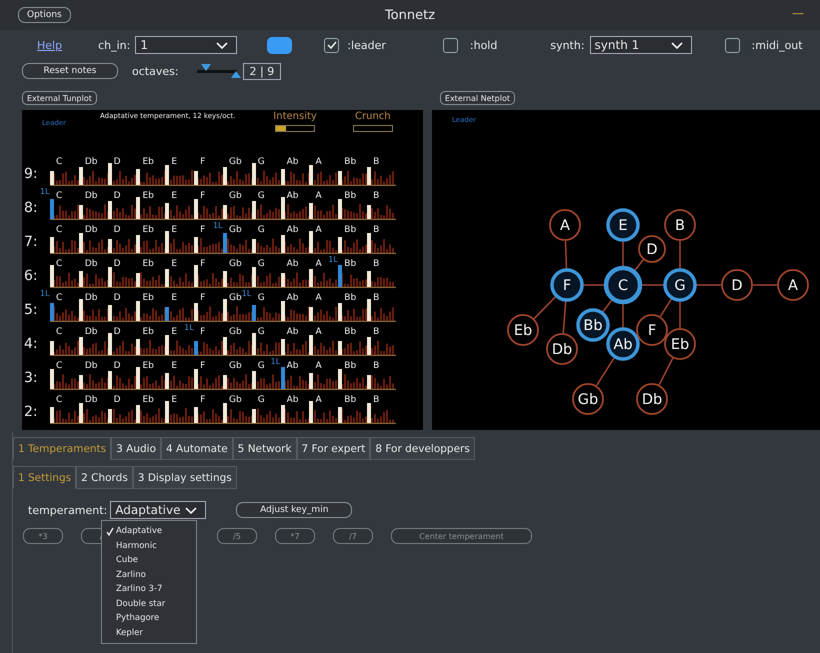 This screenshot has height=653, width=820. What do you see at coordinates (70, 71) in the screenshot?
I see `reset-notes-button: Reset notes` at bounding box center [70, 71].